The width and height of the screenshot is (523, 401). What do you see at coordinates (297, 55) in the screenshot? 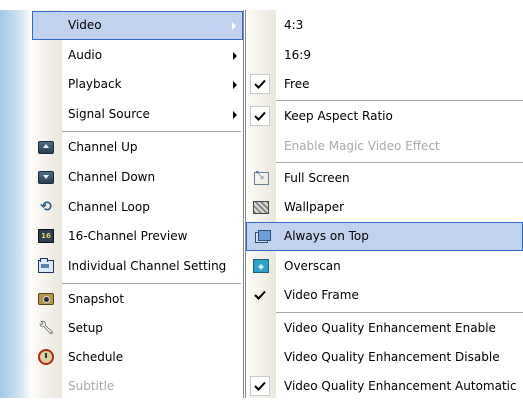
I see `menu-item-label: 16:9` at bounding box center [297, 55].